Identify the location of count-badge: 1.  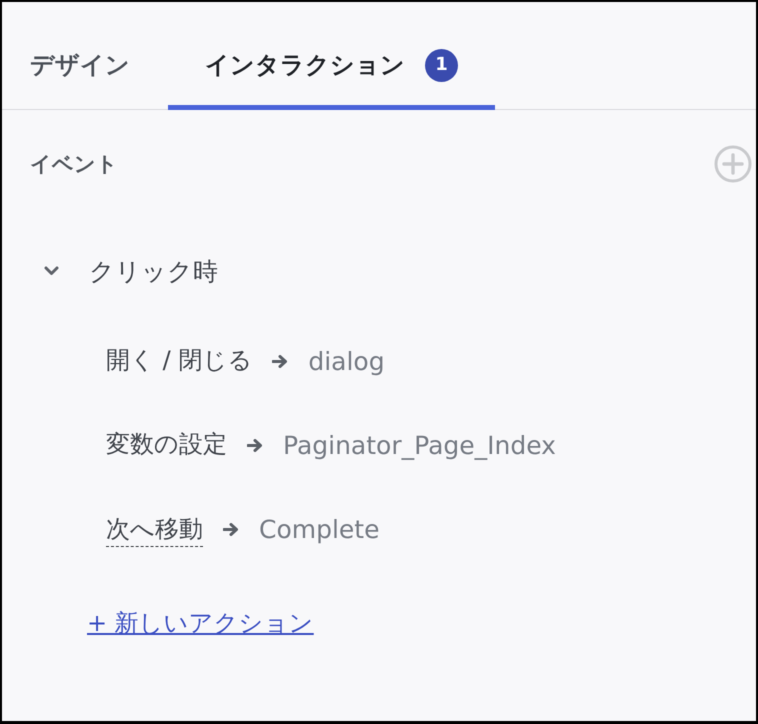
(441, 65).